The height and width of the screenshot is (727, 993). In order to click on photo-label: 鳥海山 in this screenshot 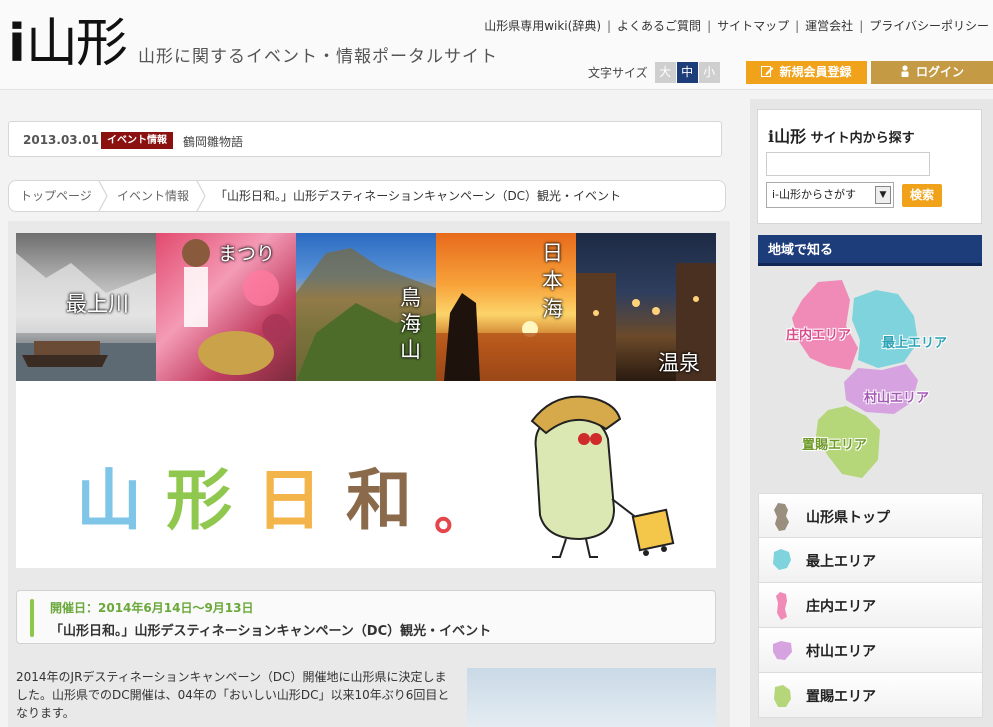, I will do `click(410, 324)`.